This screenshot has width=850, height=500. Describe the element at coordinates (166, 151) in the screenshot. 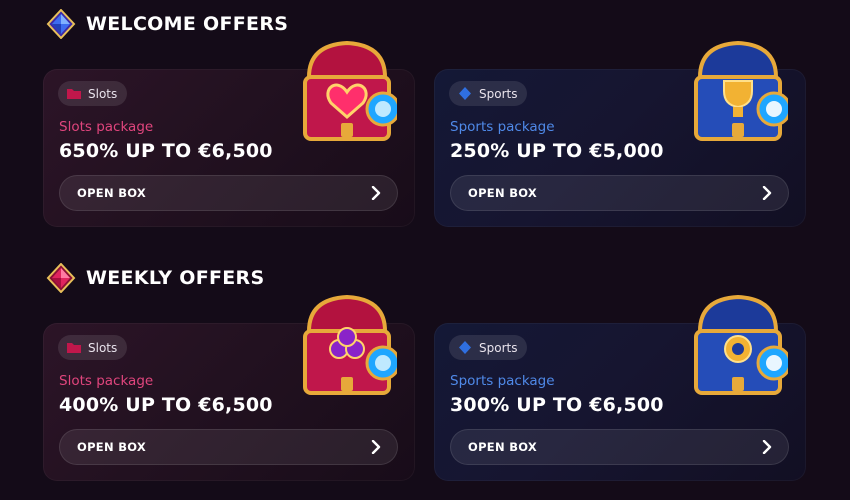

I see `offer-headline: 650% UP TO €6,500` at that location.